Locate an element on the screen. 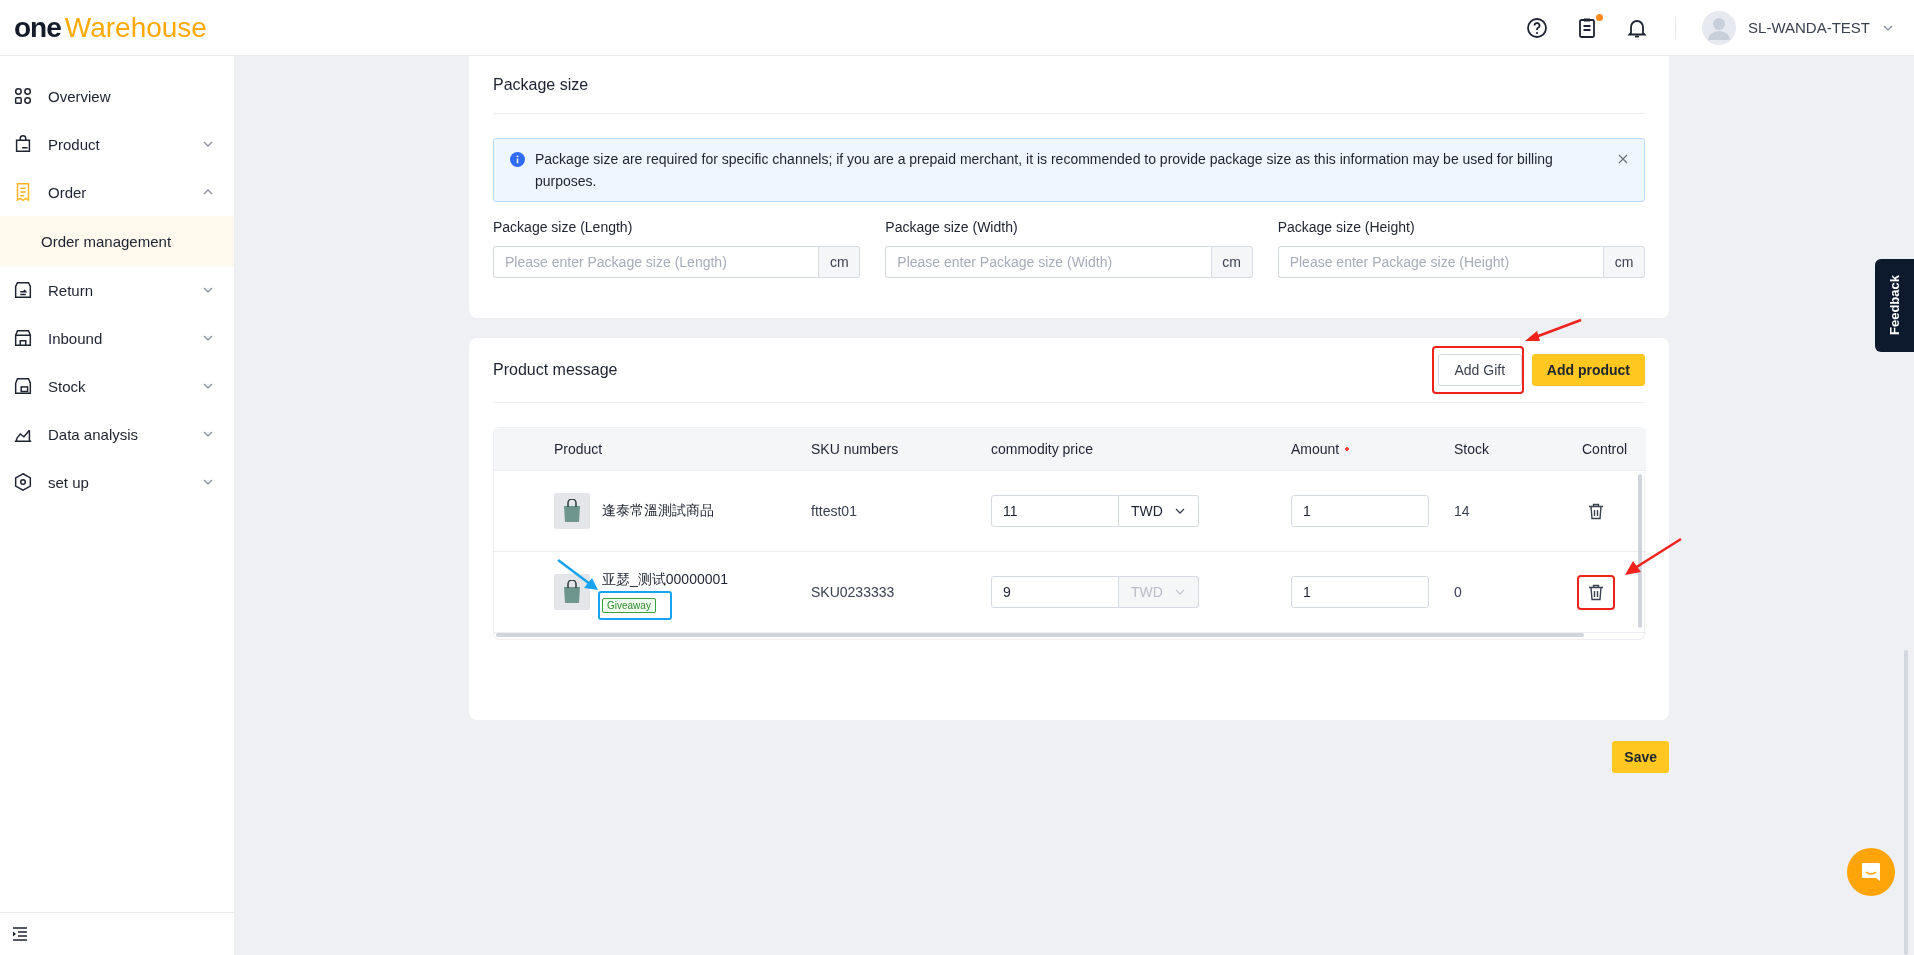 The height and width of the screenshot is (955, 1914). column-header: Control is located at coordinates (1605, 449).